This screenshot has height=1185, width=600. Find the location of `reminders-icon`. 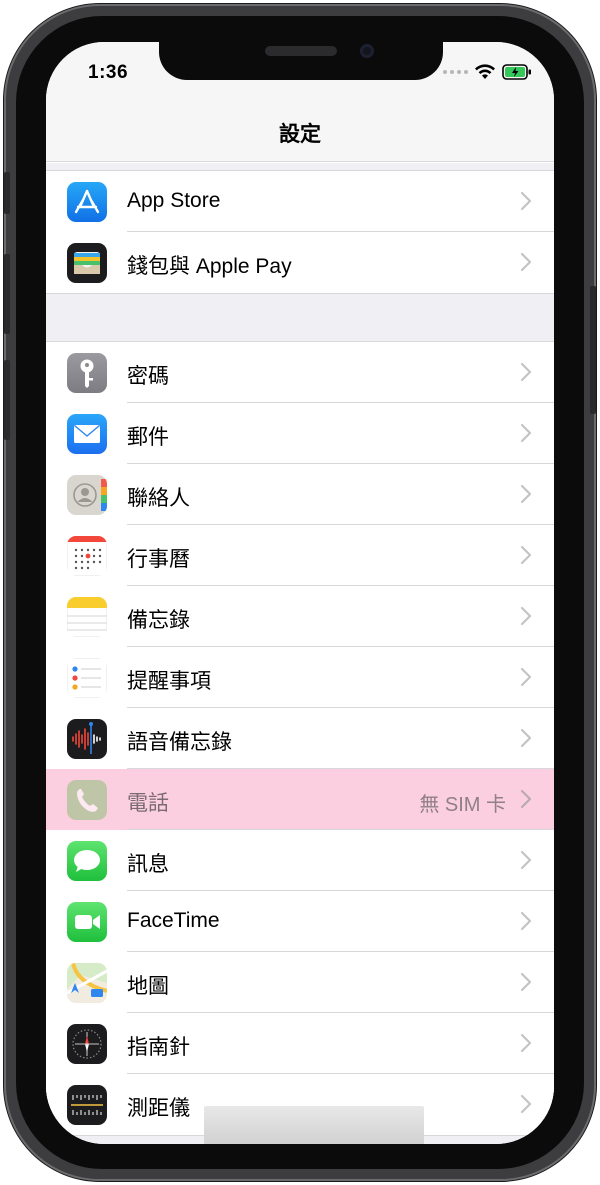

reminders-icon is located at coordinates (87, 678).